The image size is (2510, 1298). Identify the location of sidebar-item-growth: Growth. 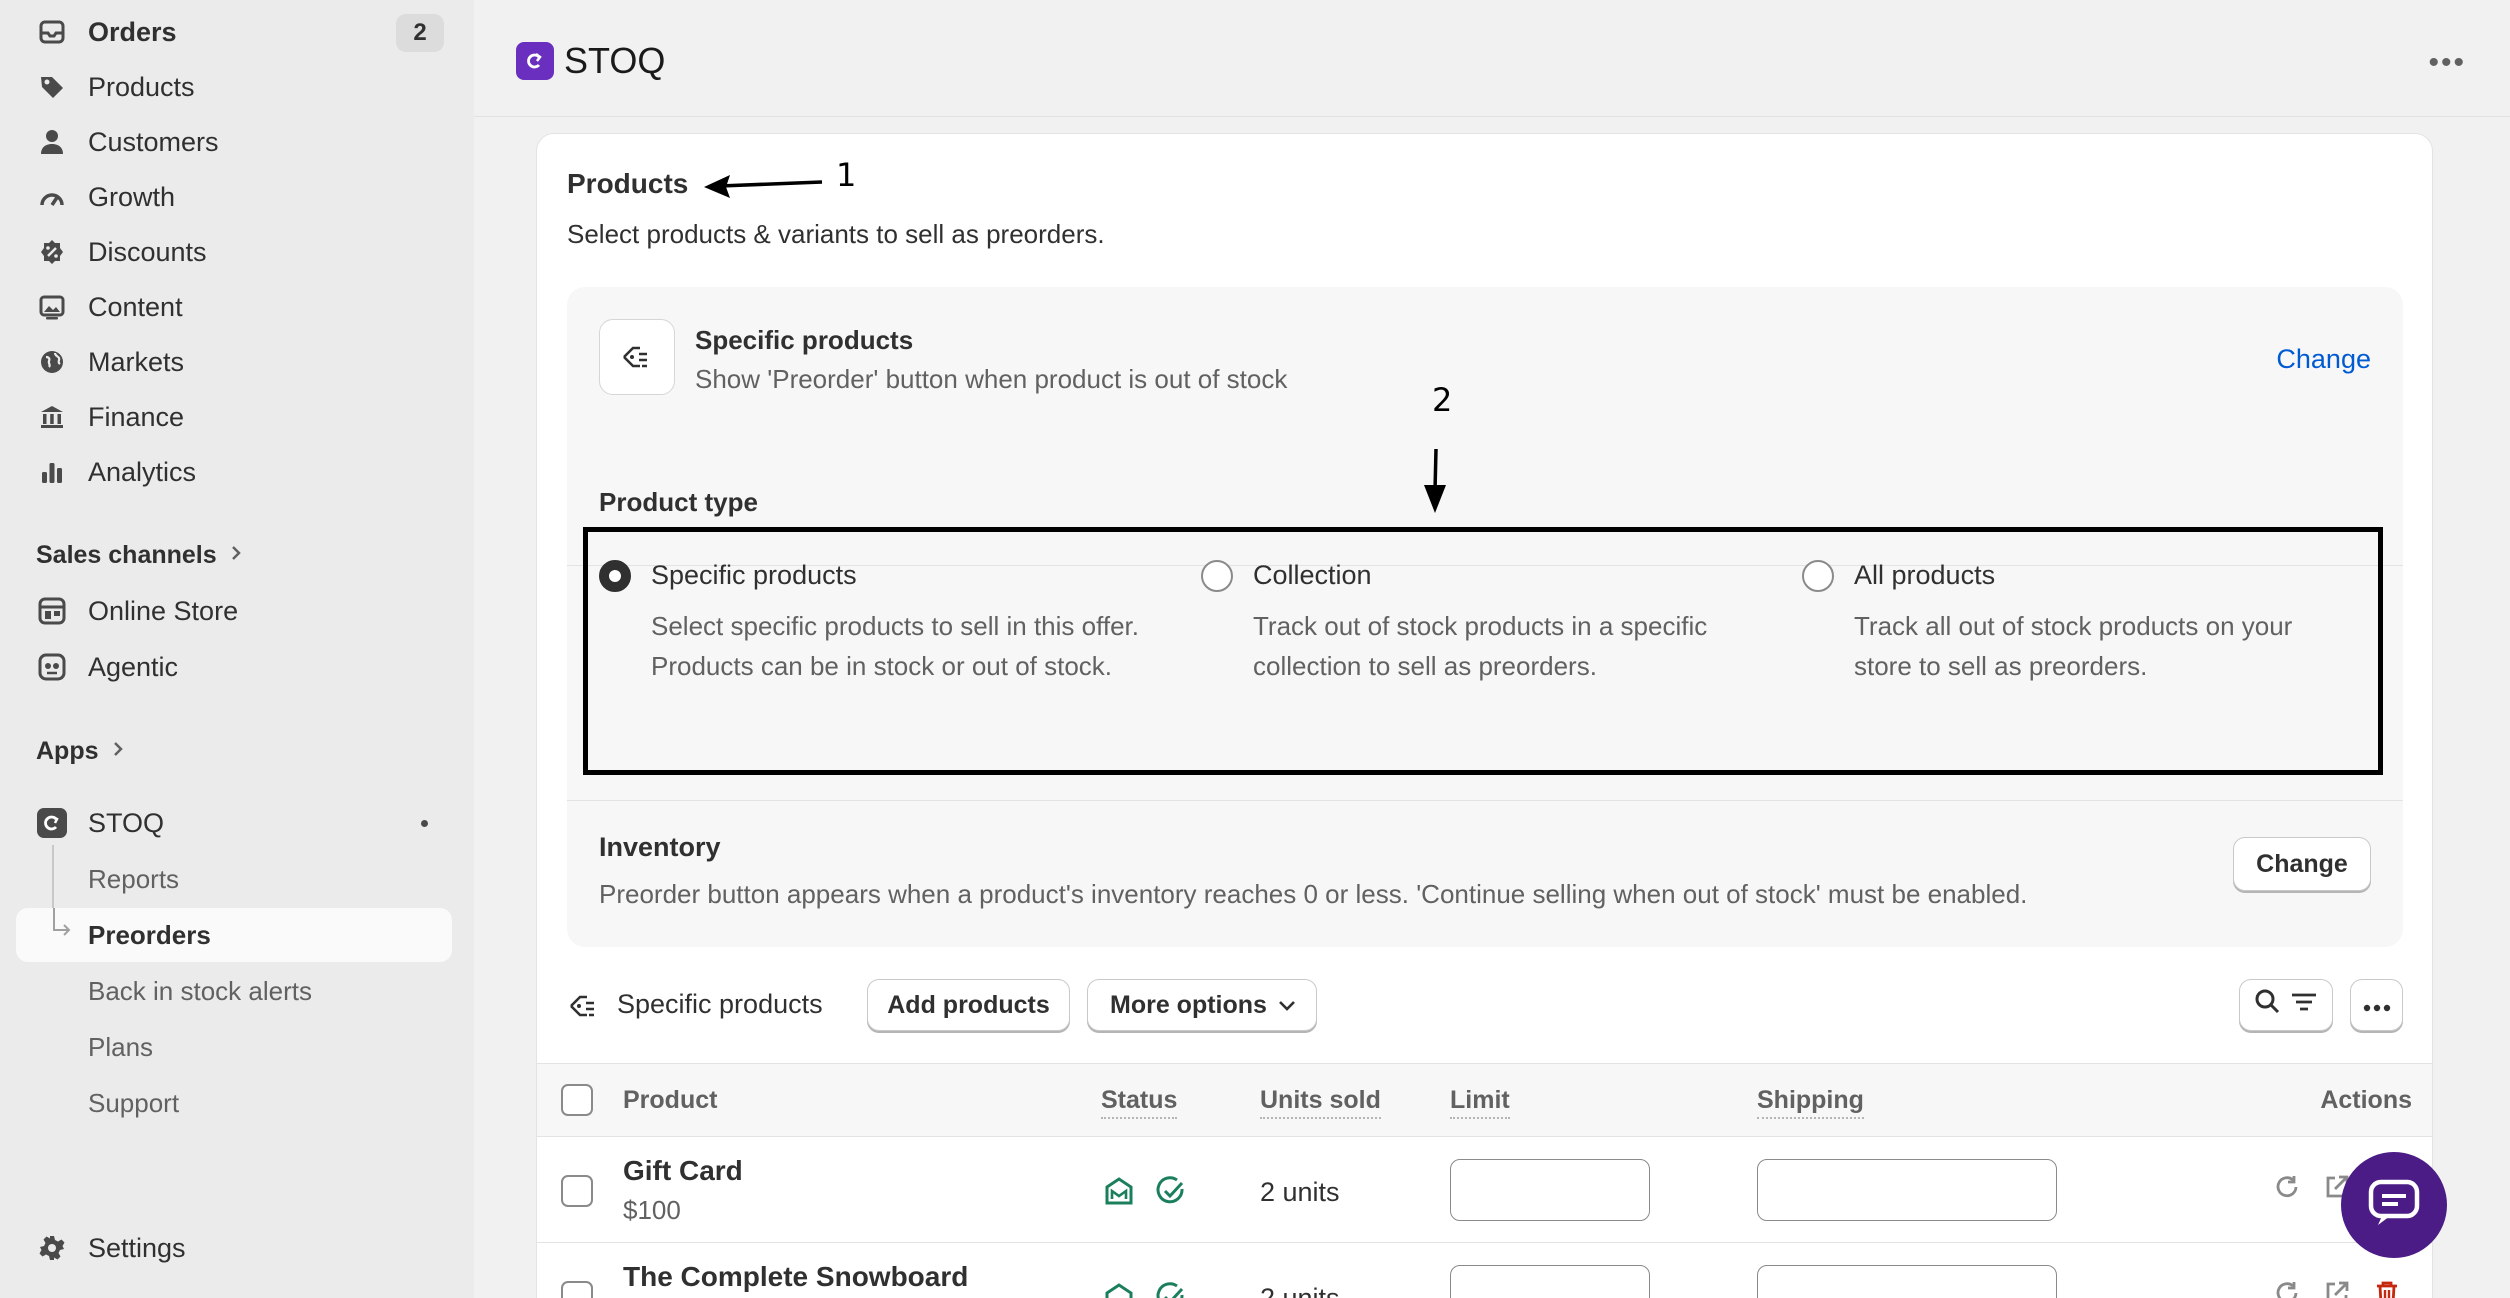
(234, 197).